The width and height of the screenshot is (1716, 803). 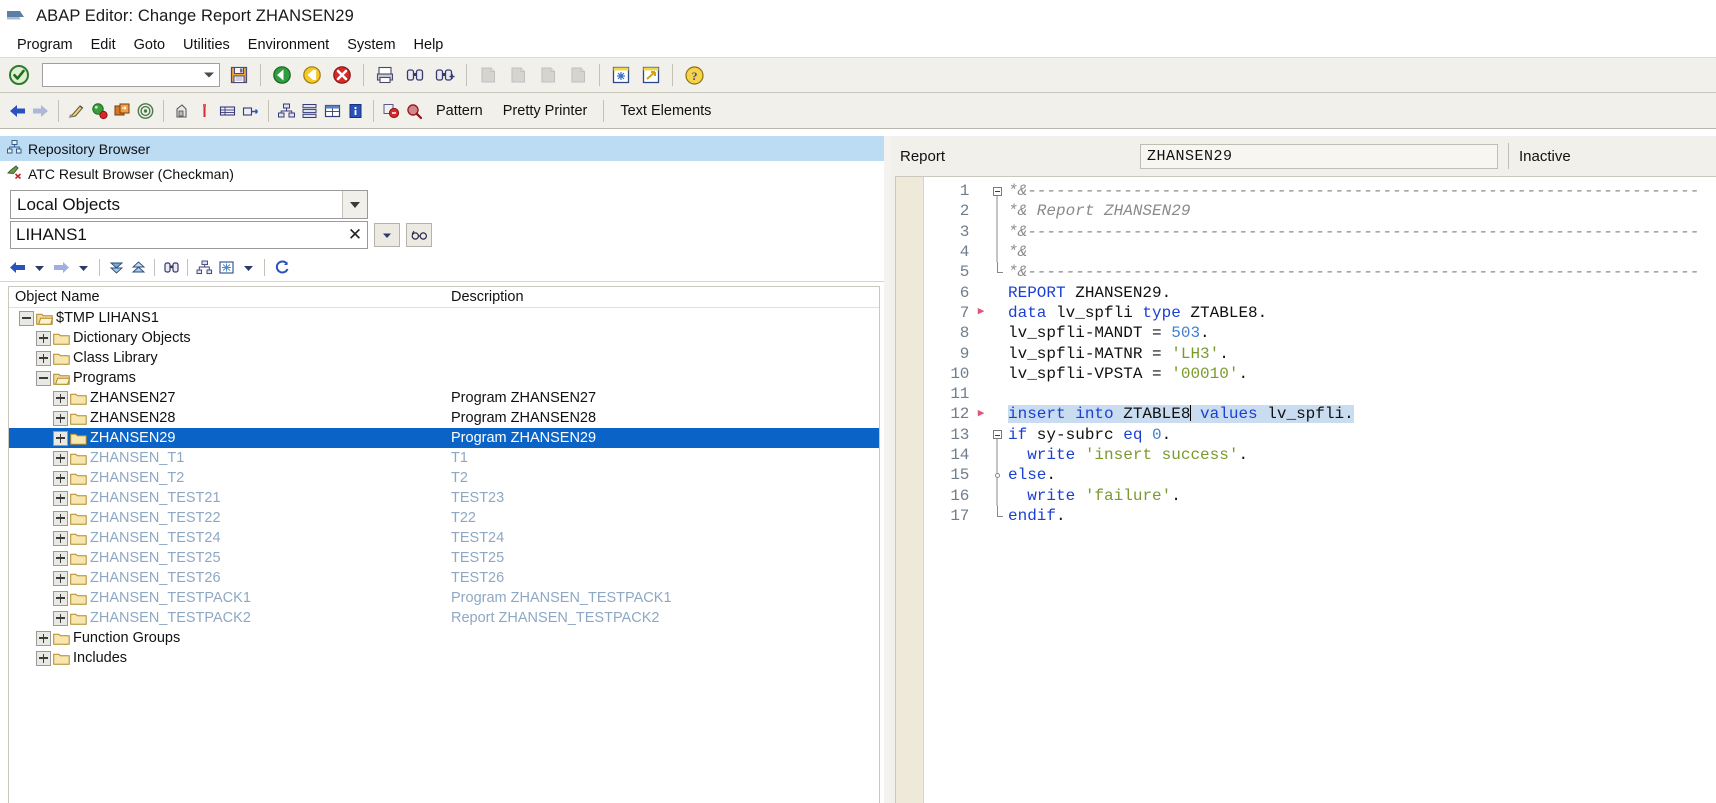 What do you see at coordinates (444, 498) in the screenshot?
I see `tree-row-zhansen-test21: ZHANSEN_TEST21 TEST23` at bounding box center [444, 498].